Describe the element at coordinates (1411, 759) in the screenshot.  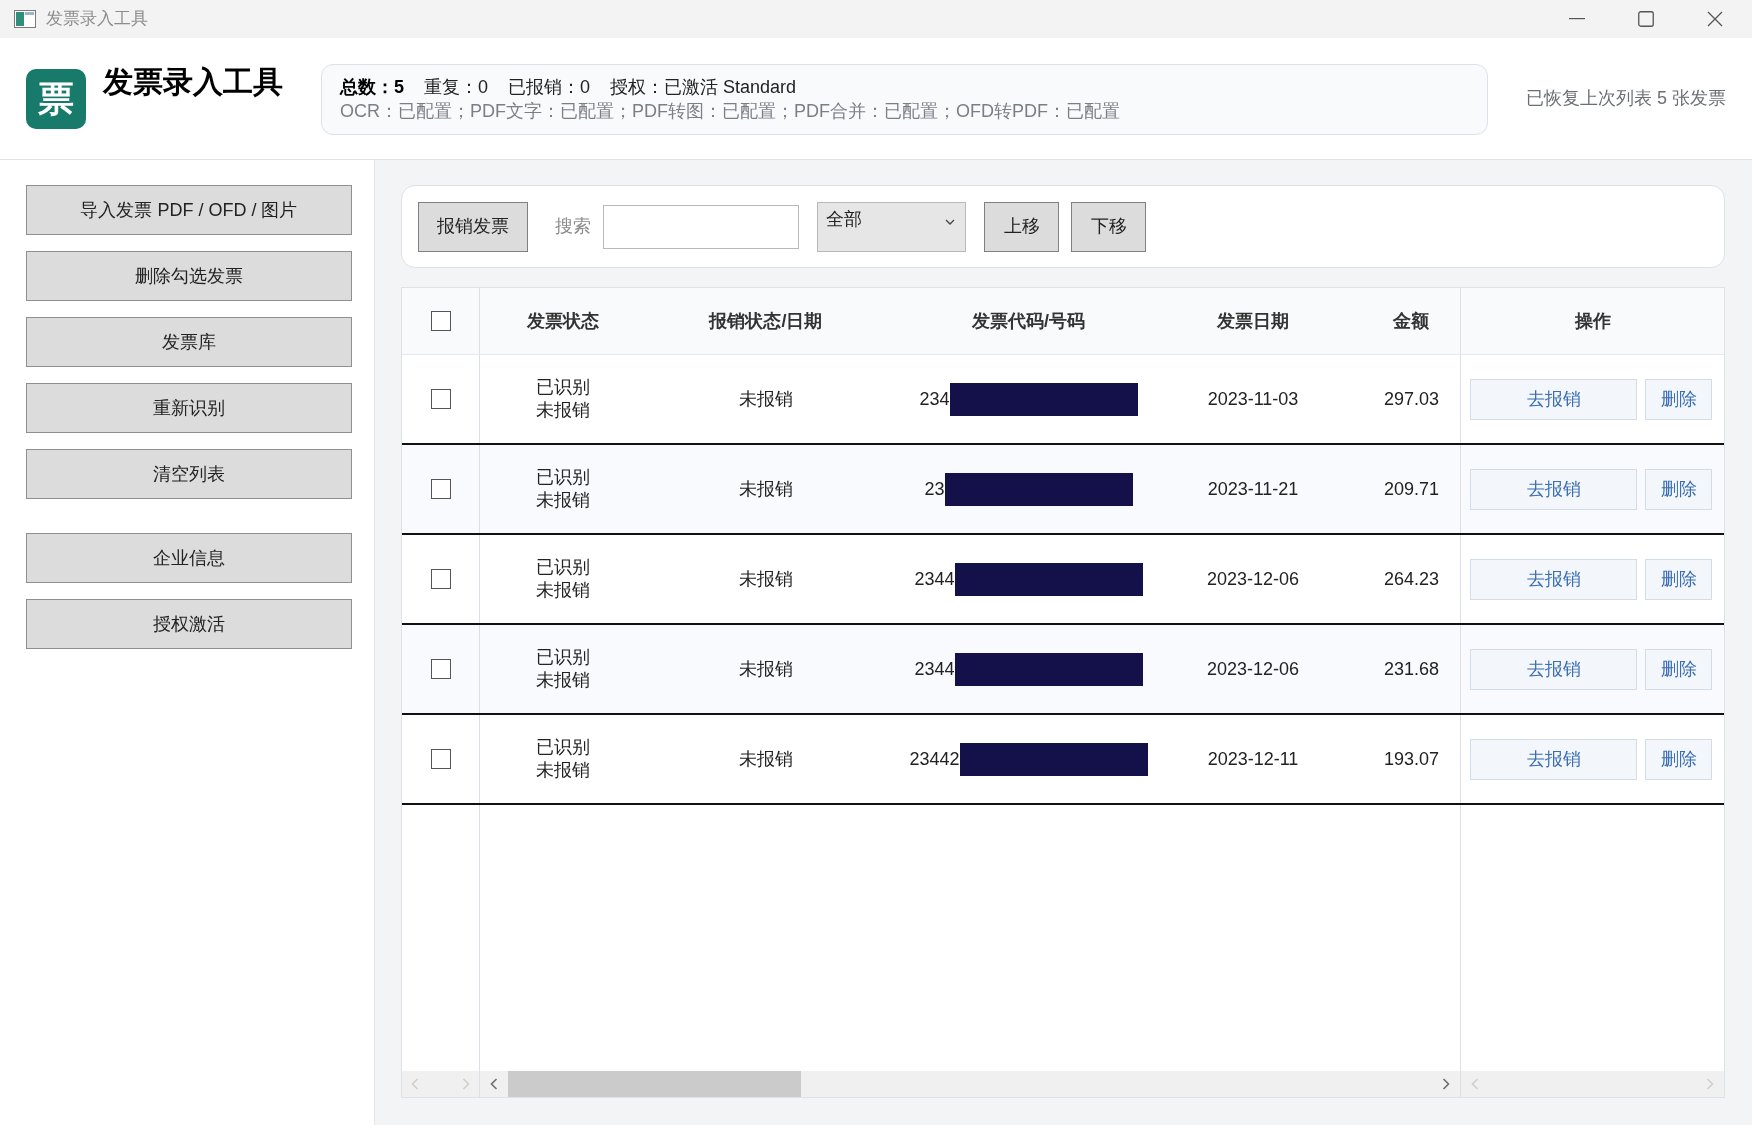
I see `table-cell-text: 193.07` at that location.